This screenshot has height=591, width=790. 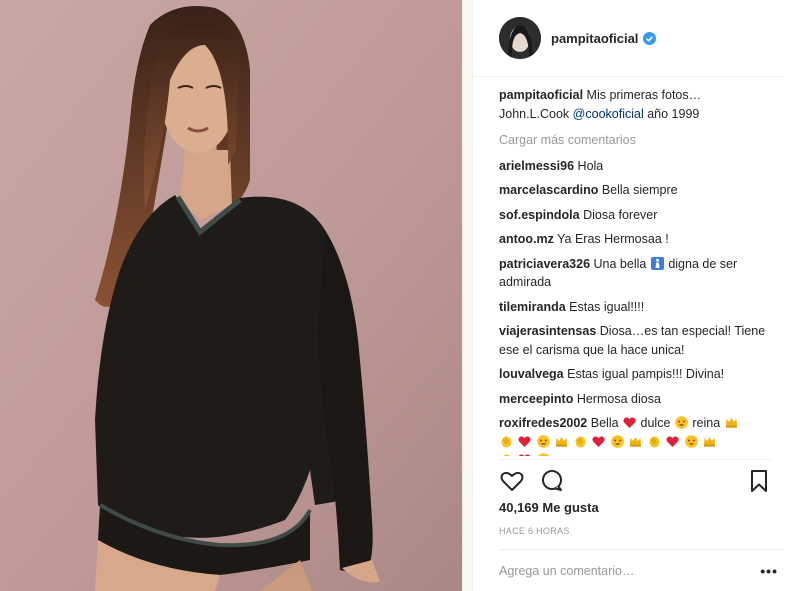 I want to click on comment: roxifredes2002 Bella dulce reina, so click(x=639, y=435).